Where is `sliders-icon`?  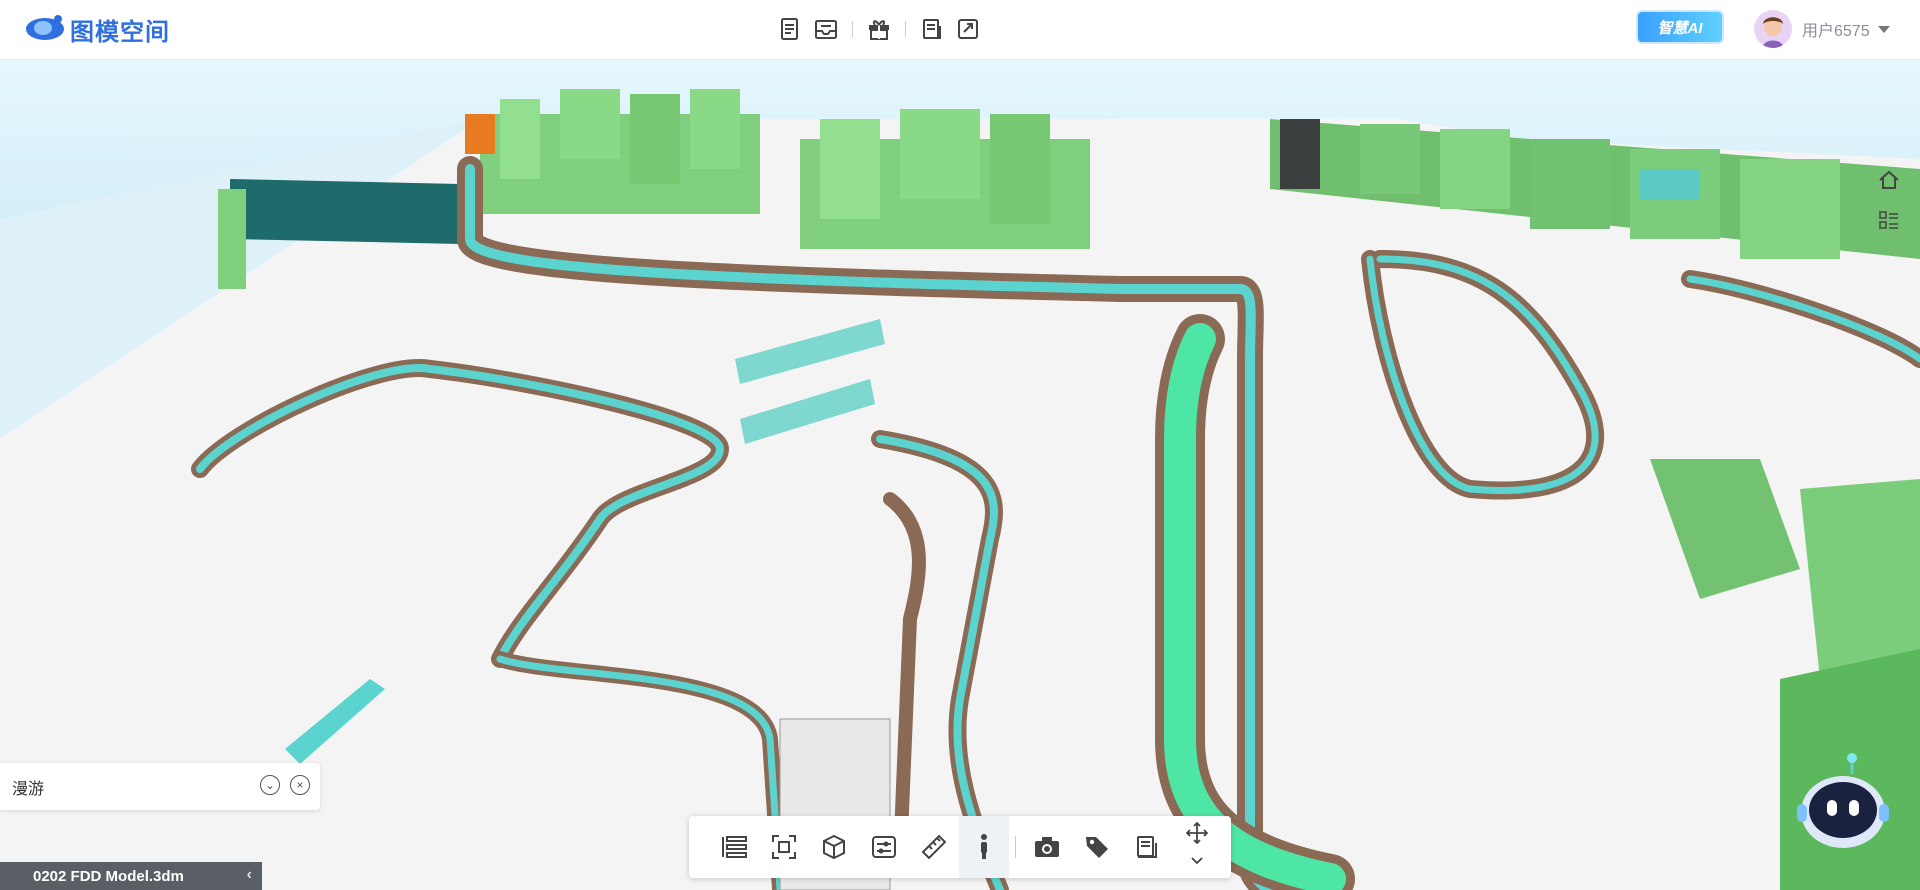 sliders-icon is located at coordinates (884, 847).